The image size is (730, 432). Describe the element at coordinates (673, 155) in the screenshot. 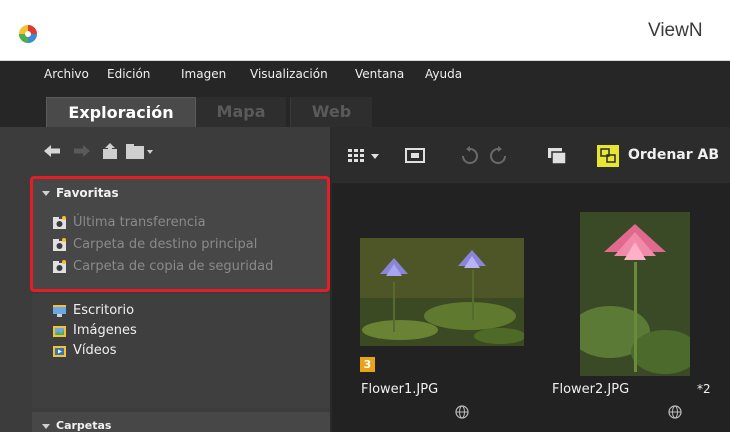

I see `sort-label: Ordenar AB` at that location.